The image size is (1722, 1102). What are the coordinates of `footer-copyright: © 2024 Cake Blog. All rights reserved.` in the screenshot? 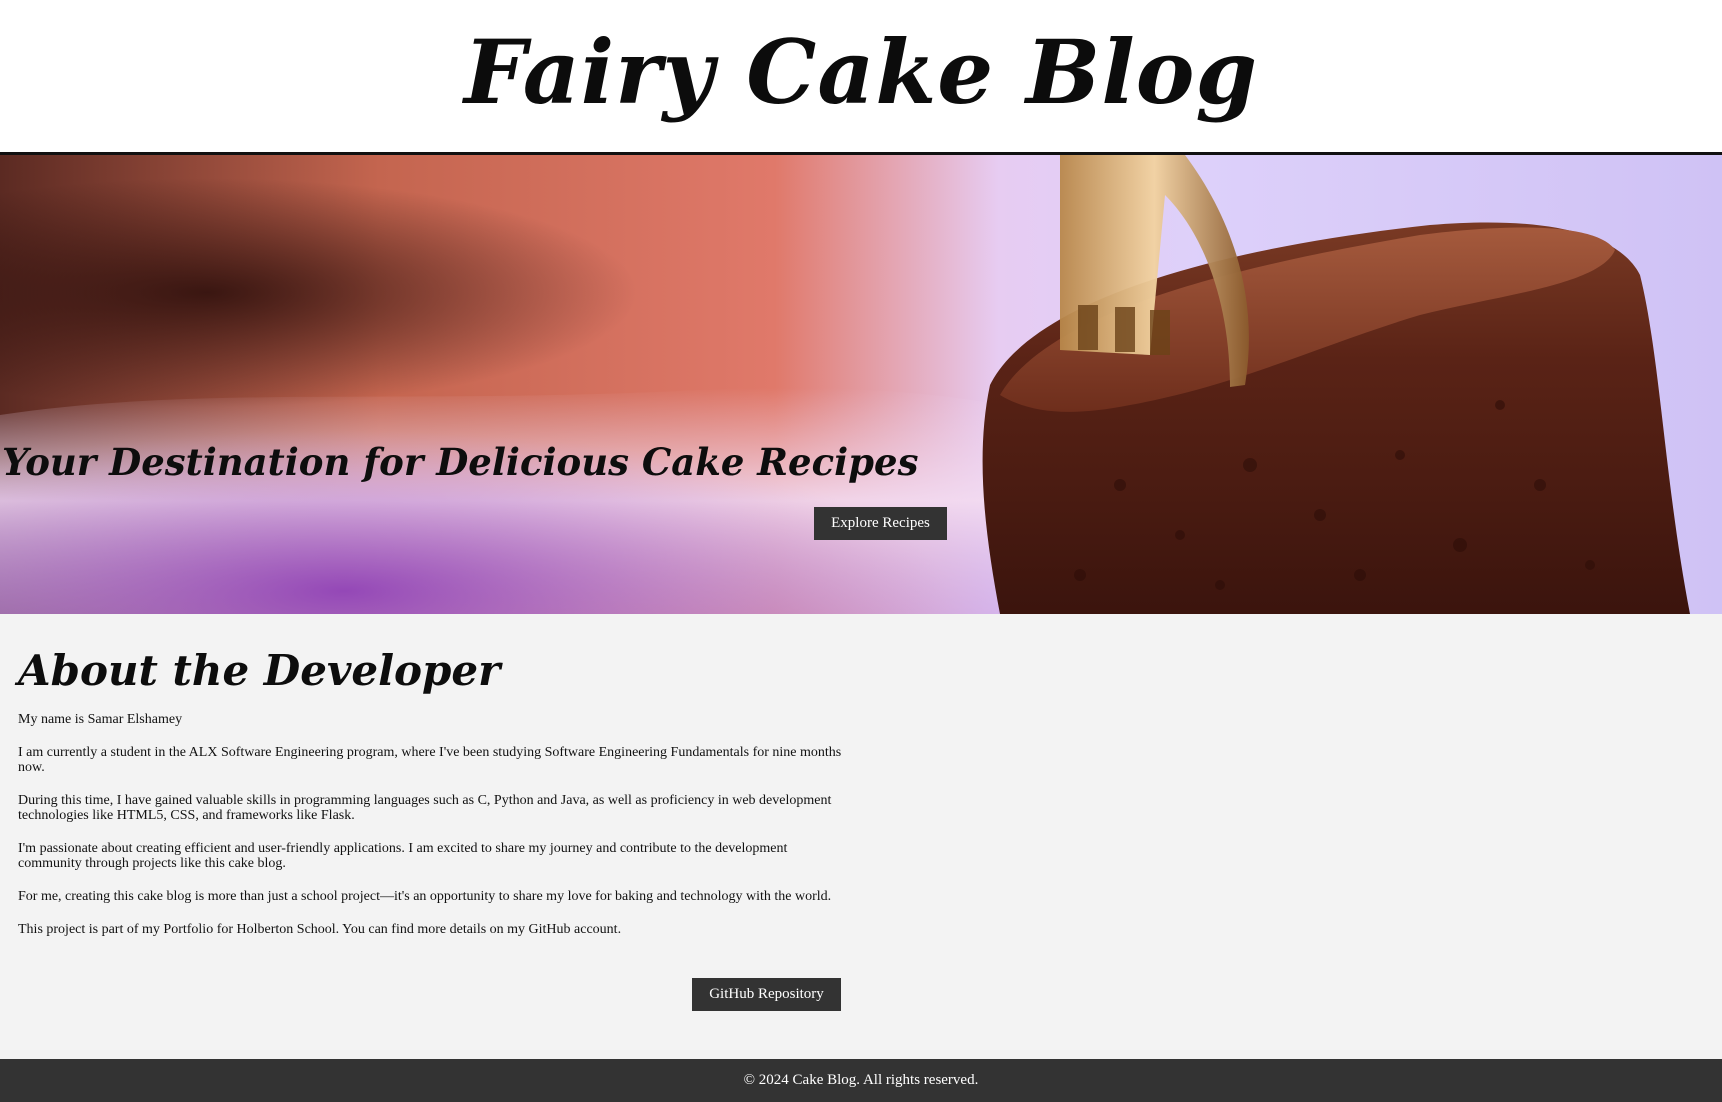 It's located at (861, 1080).